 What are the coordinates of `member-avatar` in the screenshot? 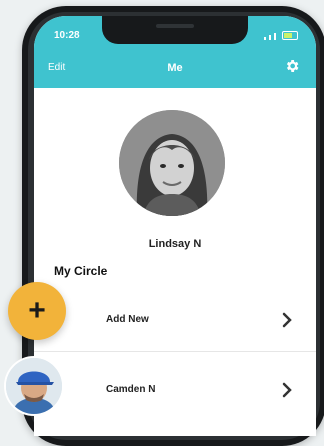 It's located at (34, 386).